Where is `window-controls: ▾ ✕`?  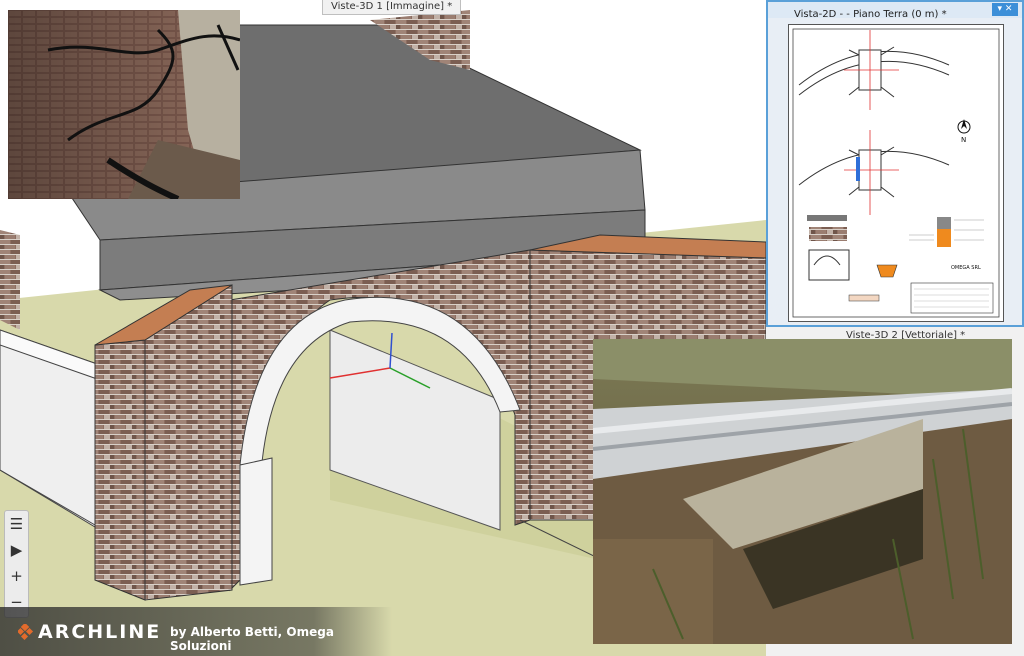
window-controls: ▾ ✕ is located at coordinates (1005, 9).